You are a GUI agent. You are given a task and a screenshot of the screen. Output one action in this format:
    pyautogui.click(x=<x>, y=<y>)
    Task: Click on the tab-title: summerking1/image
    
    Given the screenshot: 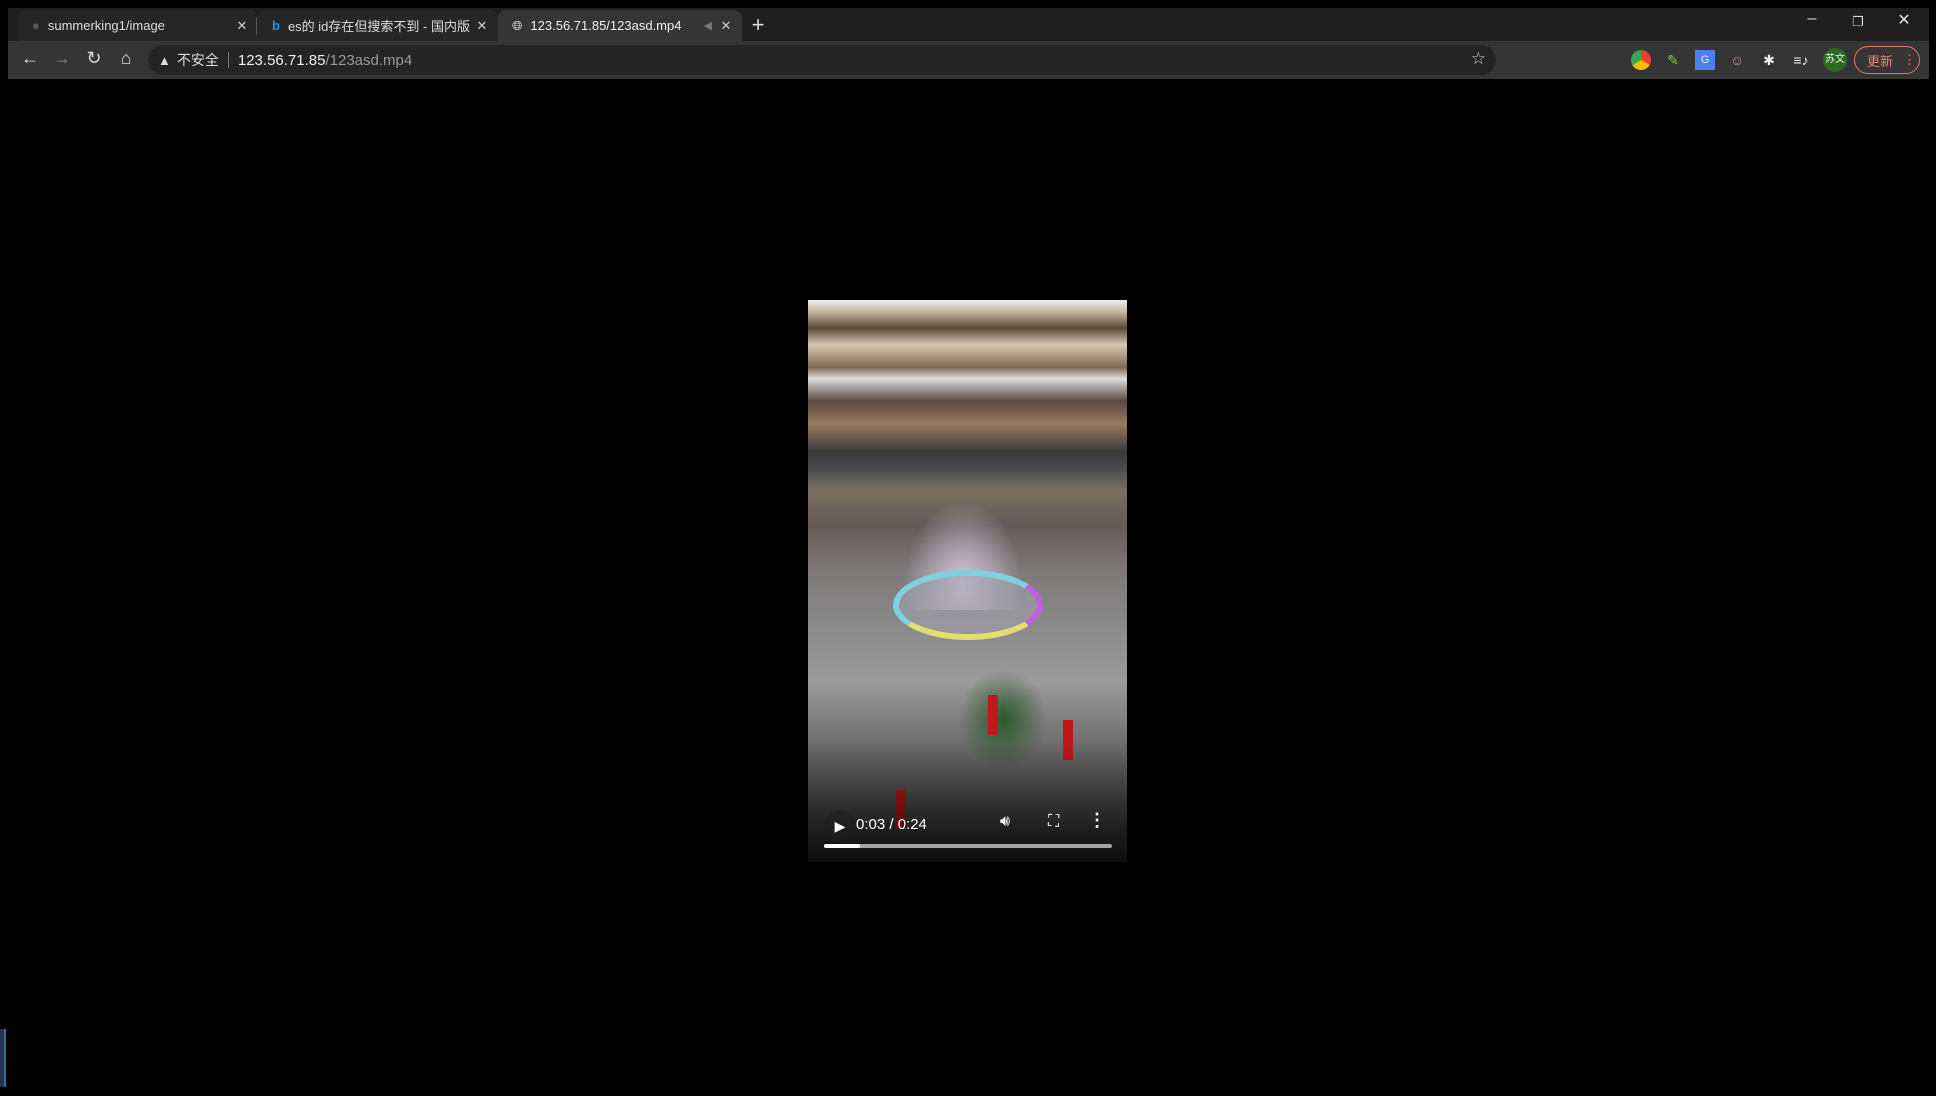 What is the action you would take?
    pyautogui.click(x=106, y=25)
    